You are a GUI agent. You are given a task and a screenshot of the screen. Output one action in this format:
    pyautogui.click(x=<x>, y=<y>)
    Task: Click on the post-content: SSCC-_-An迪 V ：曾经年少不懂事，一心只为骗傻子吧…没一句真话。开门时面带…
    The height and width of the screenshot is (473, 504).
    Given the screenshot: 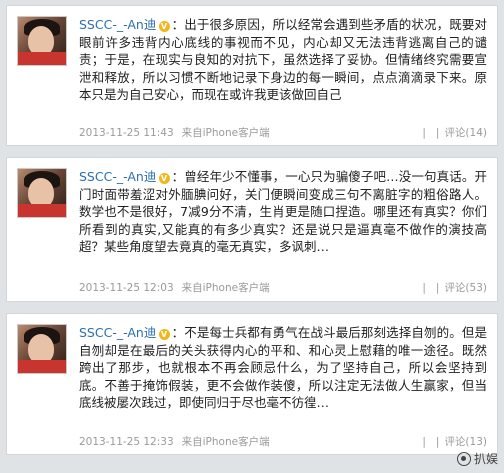 What is the action you would take?
    pyautogui.click(x=283, y=212)
    